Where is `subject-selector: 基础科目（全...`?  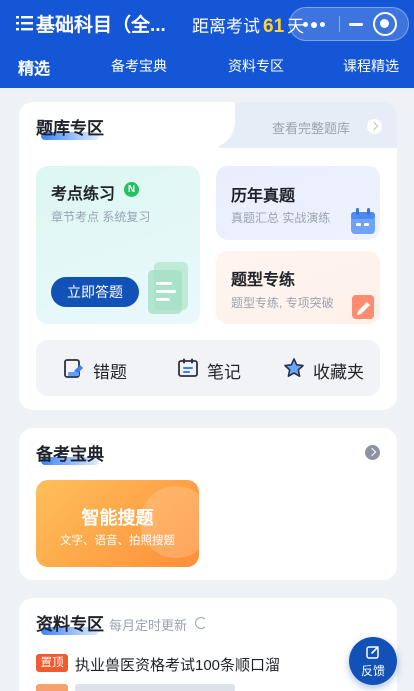
subject-selector: 基础科目（全... is located at coordinates (111, 23).